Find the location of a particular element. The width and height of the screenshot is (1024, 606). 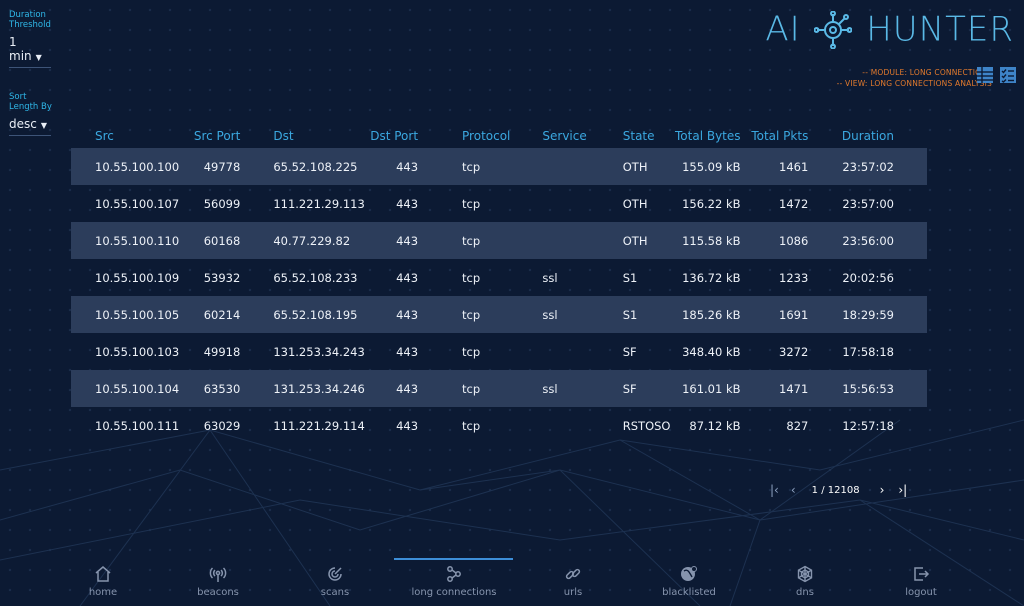

duration-value: 1 min is located at coordinates (20, 49).